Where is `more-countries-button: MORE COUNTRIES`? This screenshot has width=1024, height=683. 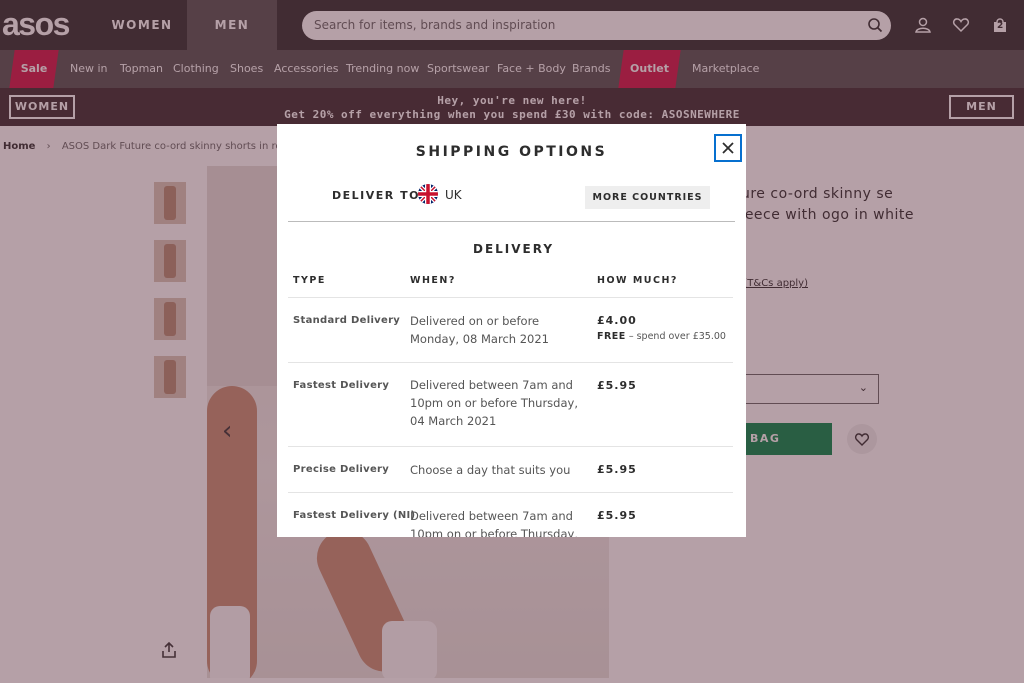 more-countries-button: MORE COUNTRIES is located at coordinates (647, 197).